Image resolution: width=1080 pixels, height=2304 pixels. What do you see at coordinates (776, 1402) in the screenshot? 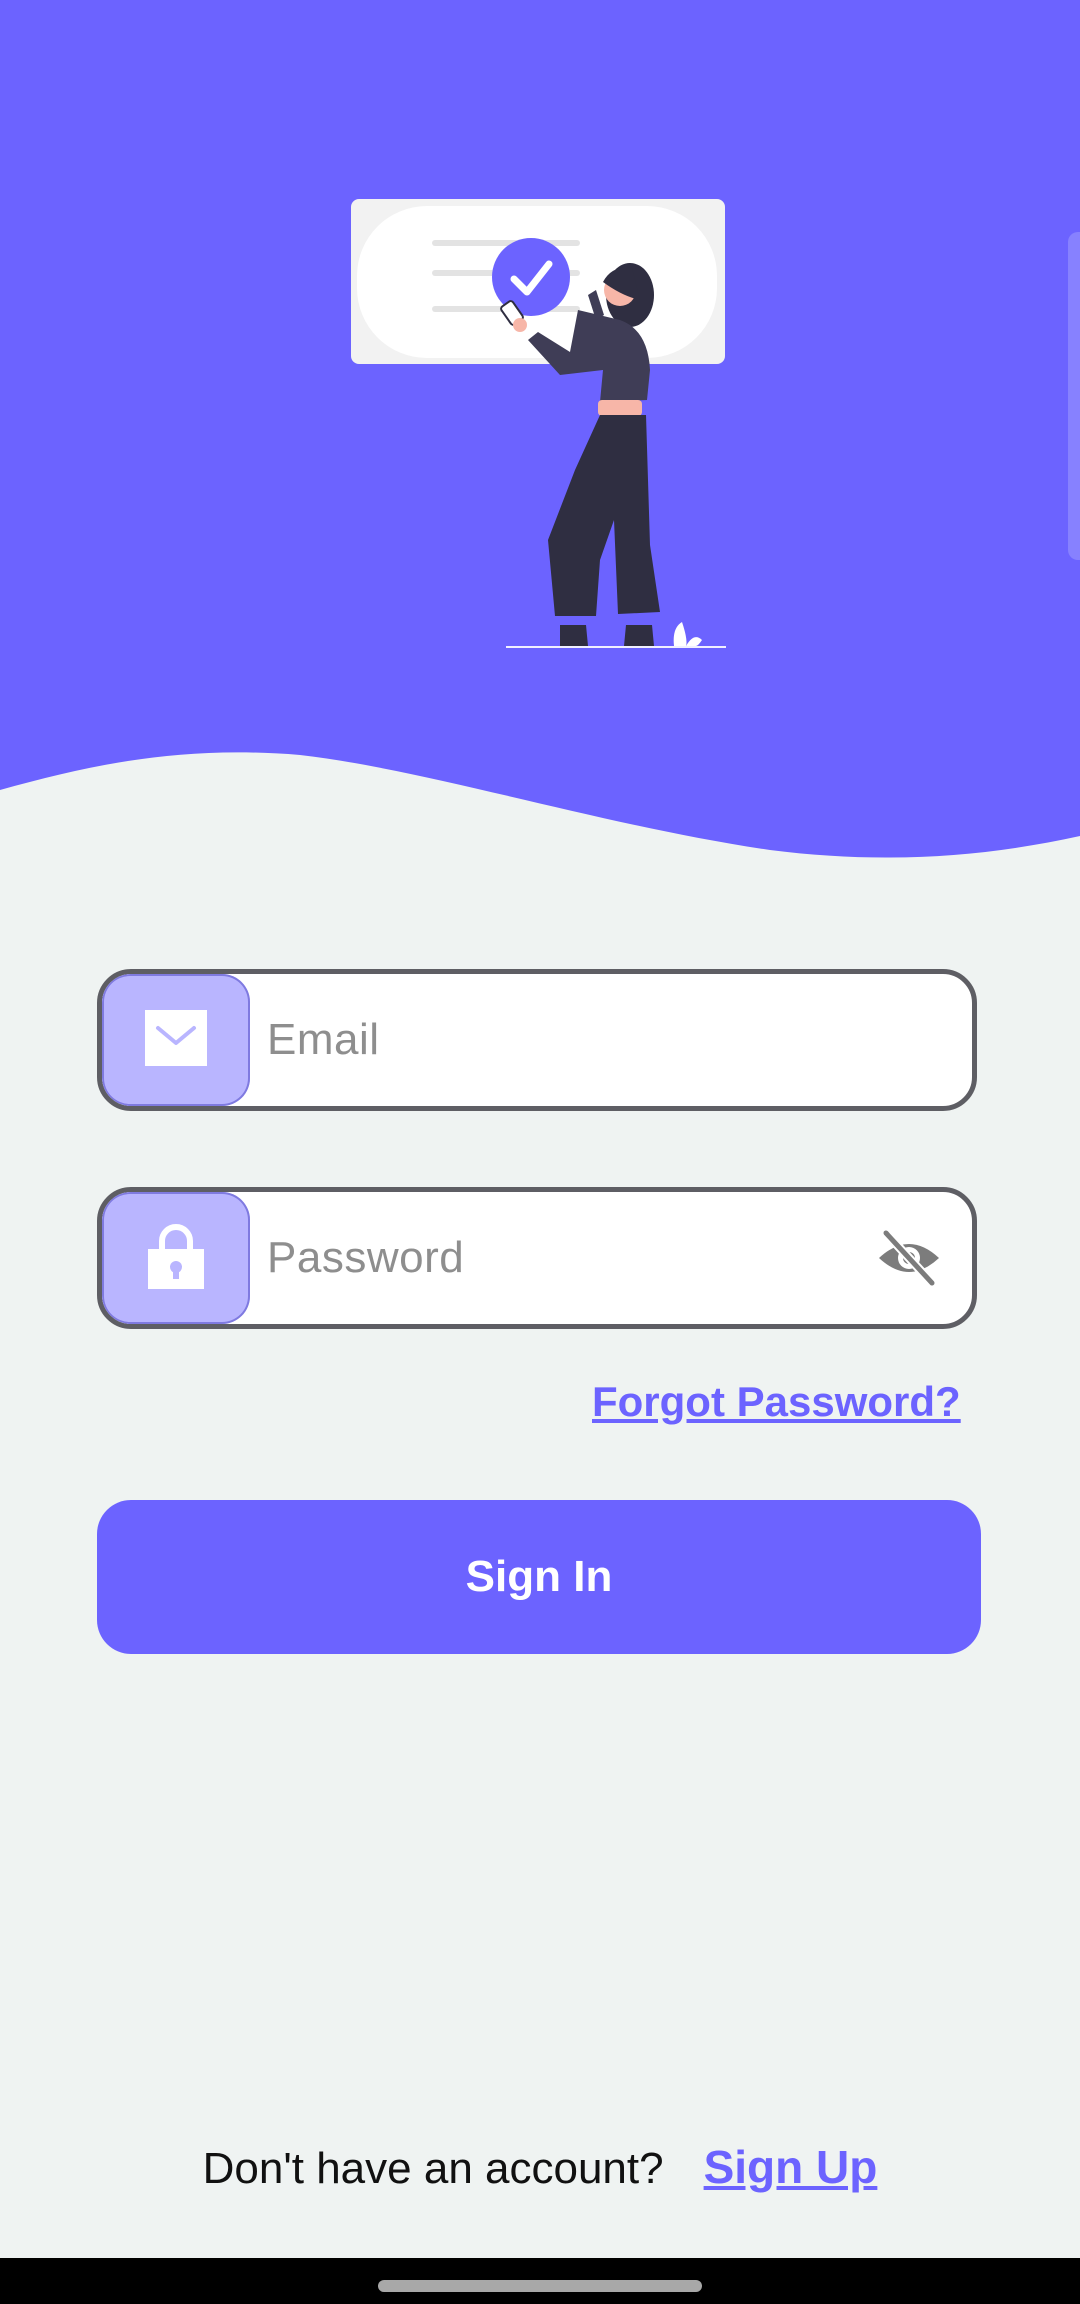
I see `forgot-password-link: Forgot Password?` at bounding box center [776, 1402].